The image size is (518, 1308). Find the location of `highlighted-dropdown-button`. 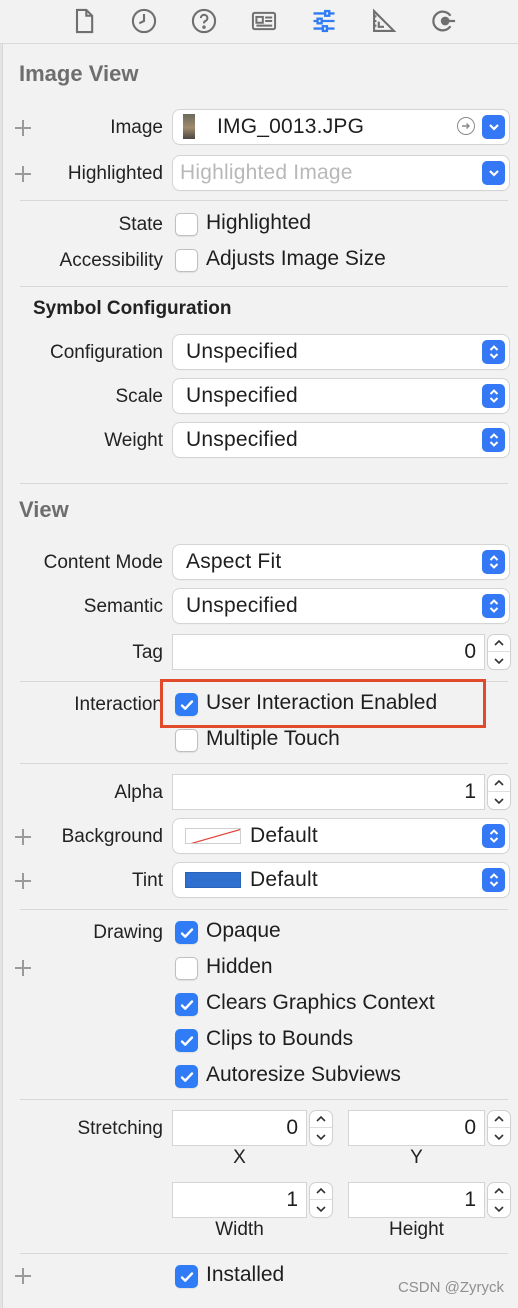

highlighted-dropdown-button is located at coordinates (493, 173).